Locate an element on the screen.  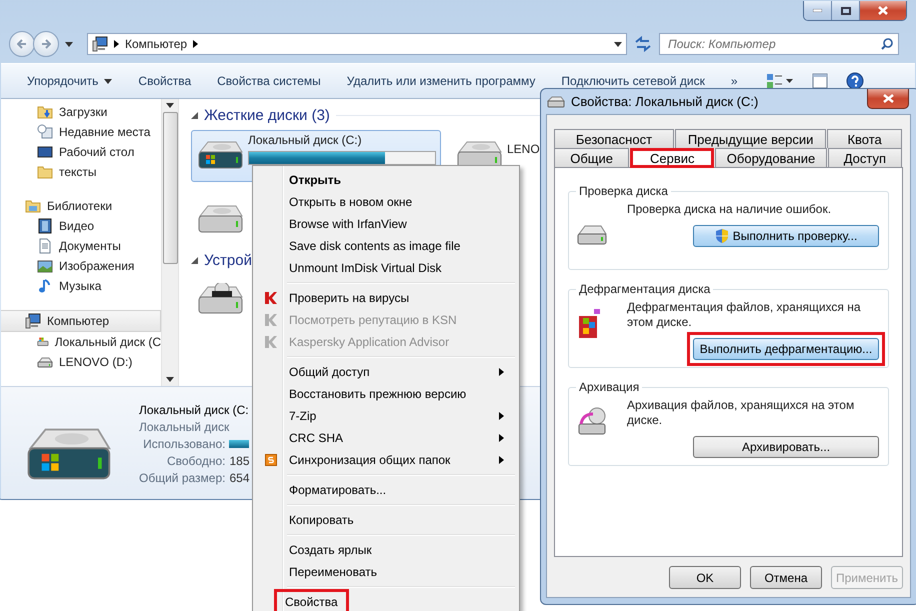
back-button is located at coordinates (22, 44).